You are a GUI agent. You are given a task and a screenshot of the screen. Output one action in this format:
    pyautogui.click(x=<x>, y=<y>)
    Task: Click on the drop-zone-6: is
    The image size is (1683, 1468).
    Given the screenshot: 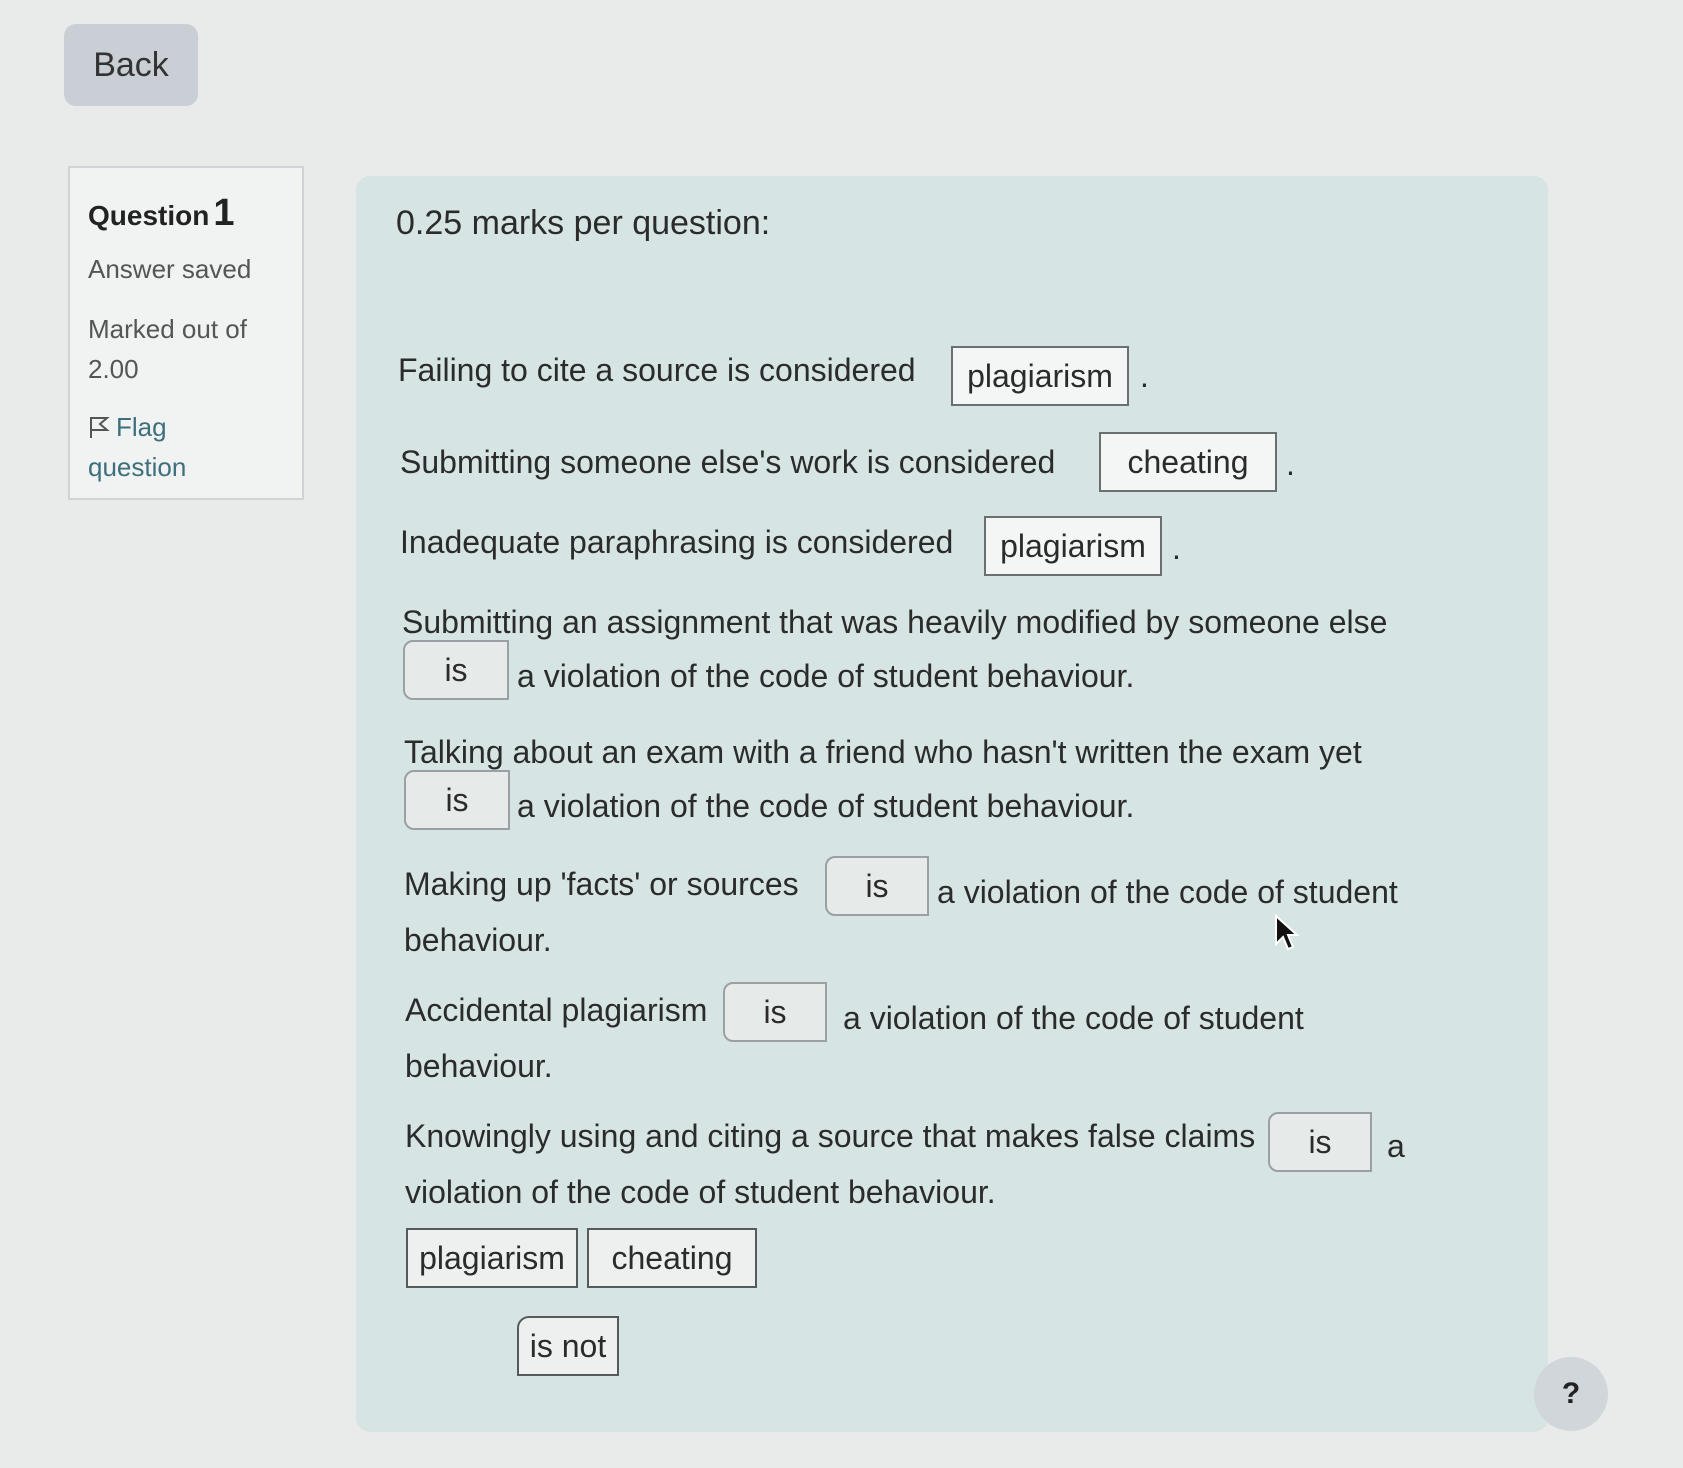 What is the action you would take?
    pyautogui.click(x=877, y=886)
    